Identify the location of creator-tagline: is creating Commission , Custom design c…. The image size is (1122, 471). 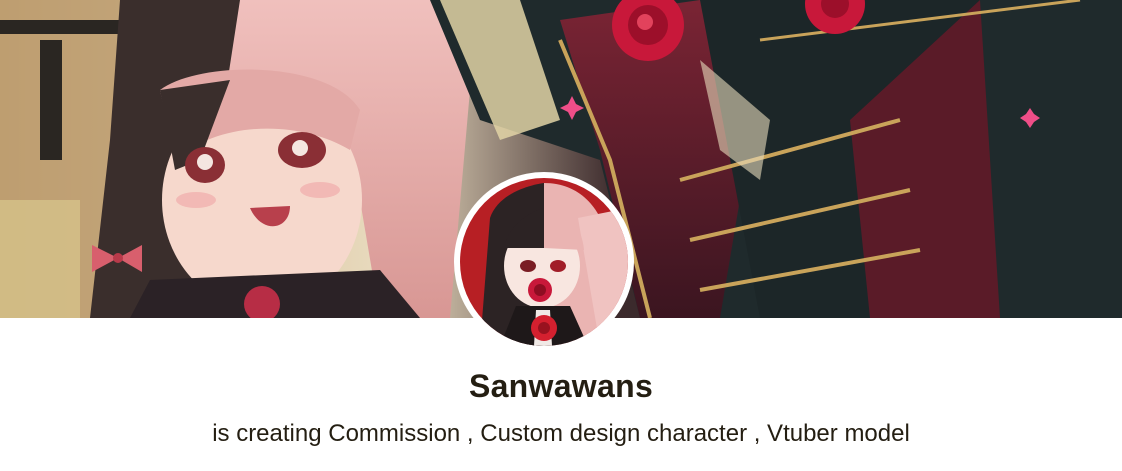
(561, 433).